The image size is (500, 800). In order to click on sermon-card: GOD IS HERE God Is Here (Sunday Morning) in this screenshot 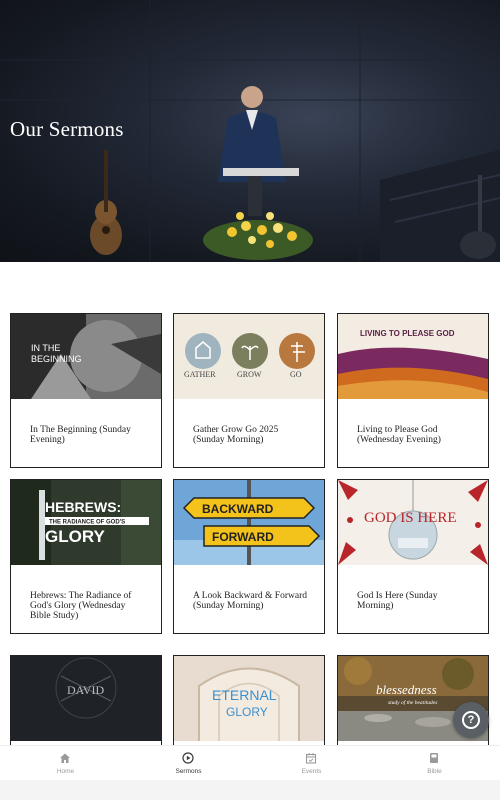, I will do `click(413, 556)`.